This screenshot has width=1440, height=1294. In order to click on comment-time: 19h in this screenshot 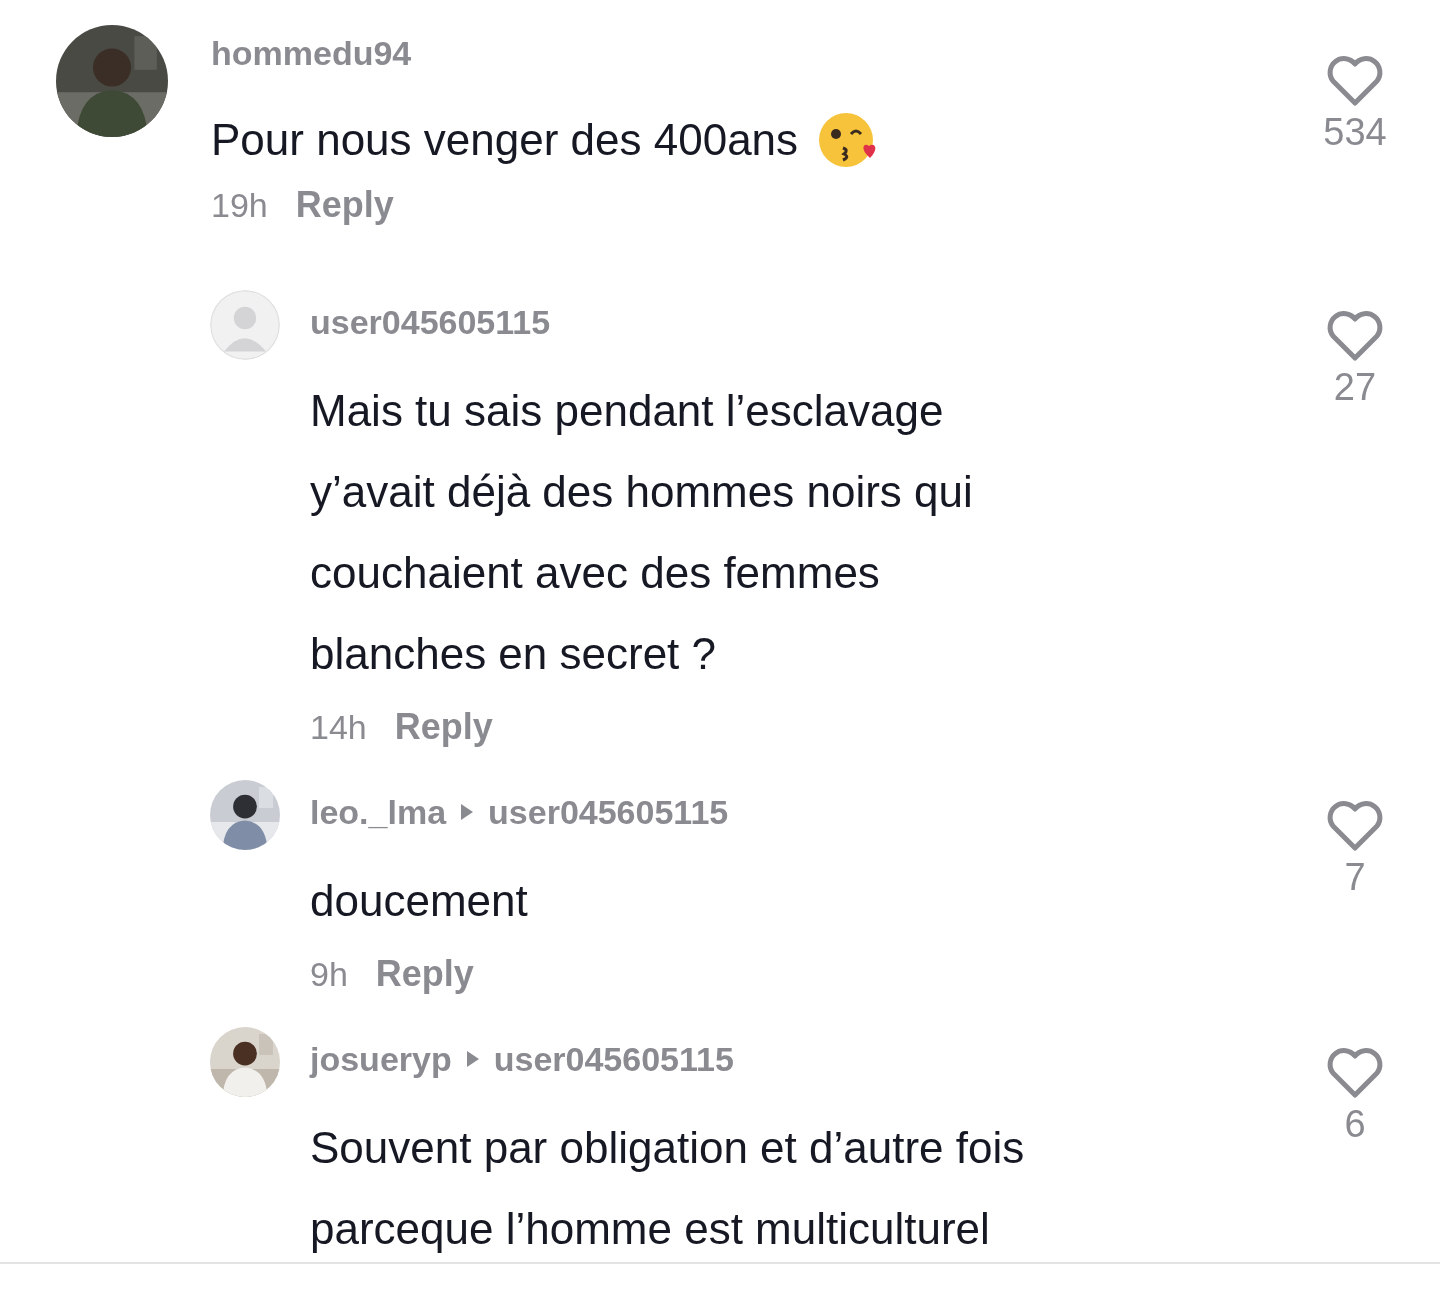, I will do `click(239, 205)`.